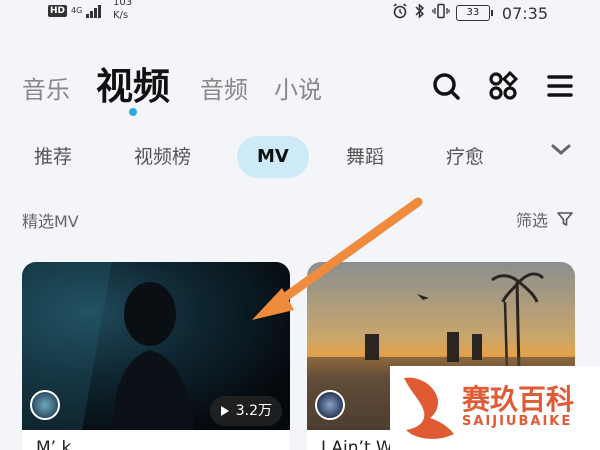  Describe the element at coordinates (162, 157) in the screenshot. I see `category-video-chart: 视频榜` at that location.